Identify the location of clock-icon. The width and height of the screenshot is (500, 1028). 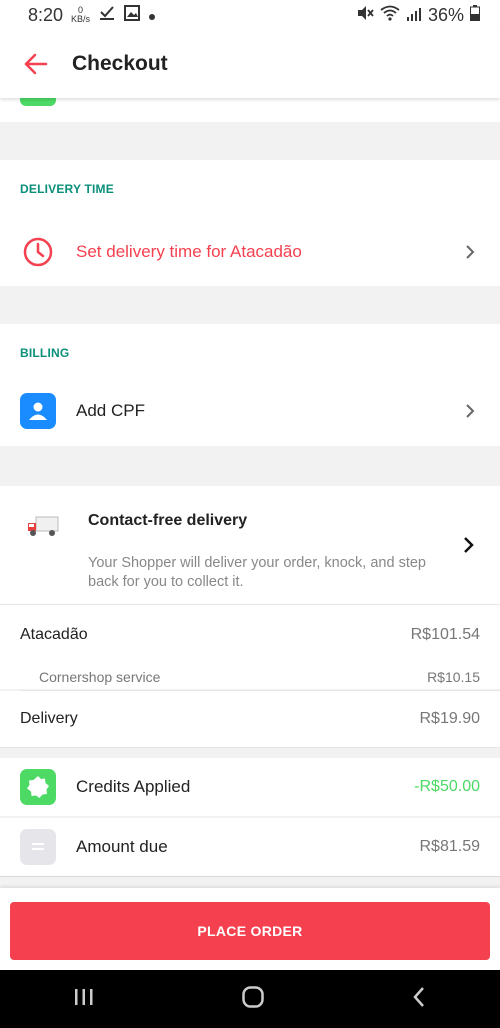
(38, 252).